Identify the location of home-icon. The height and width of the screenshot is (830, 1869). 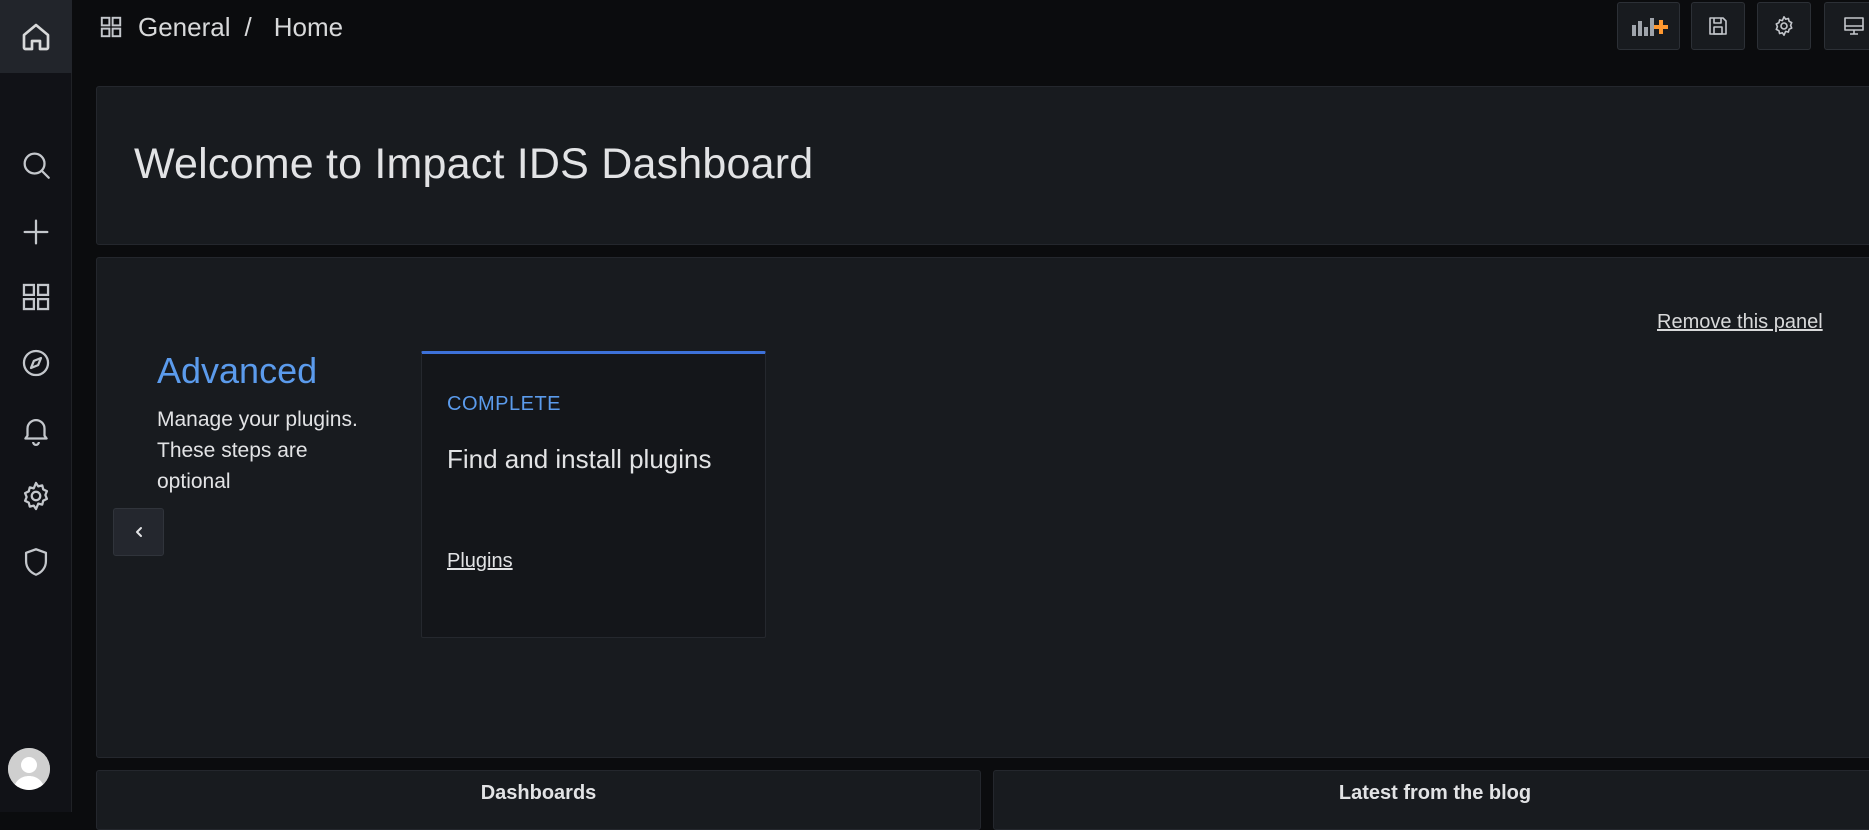
(36, 36).